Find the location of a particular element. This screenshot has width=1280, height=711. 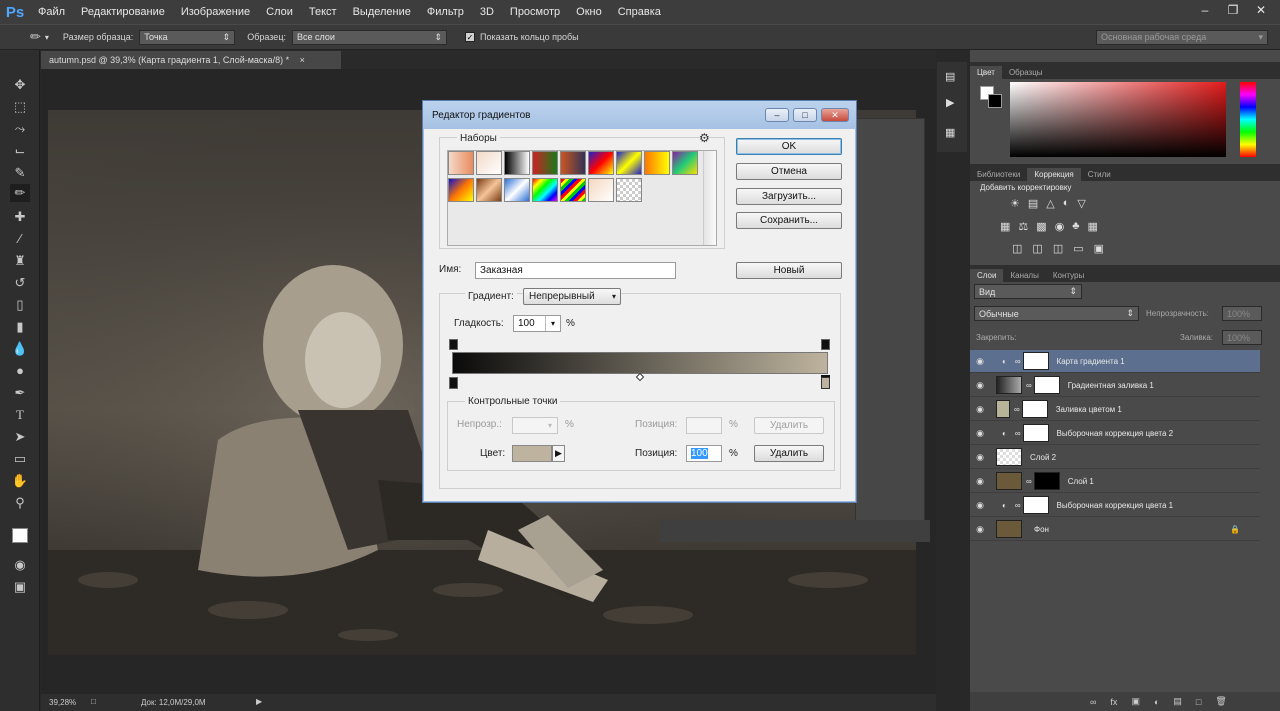

menu-select: Выделение is located at coordinates (382, 12).